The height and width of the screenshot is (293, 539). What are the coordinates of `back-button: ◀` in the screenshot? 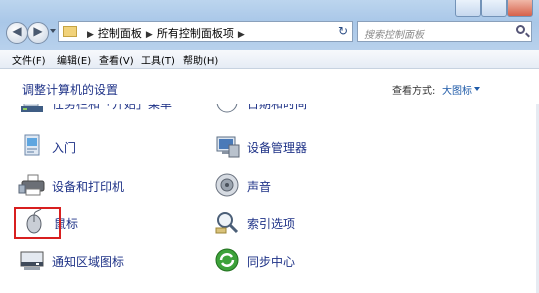 It's located at (17, 33).